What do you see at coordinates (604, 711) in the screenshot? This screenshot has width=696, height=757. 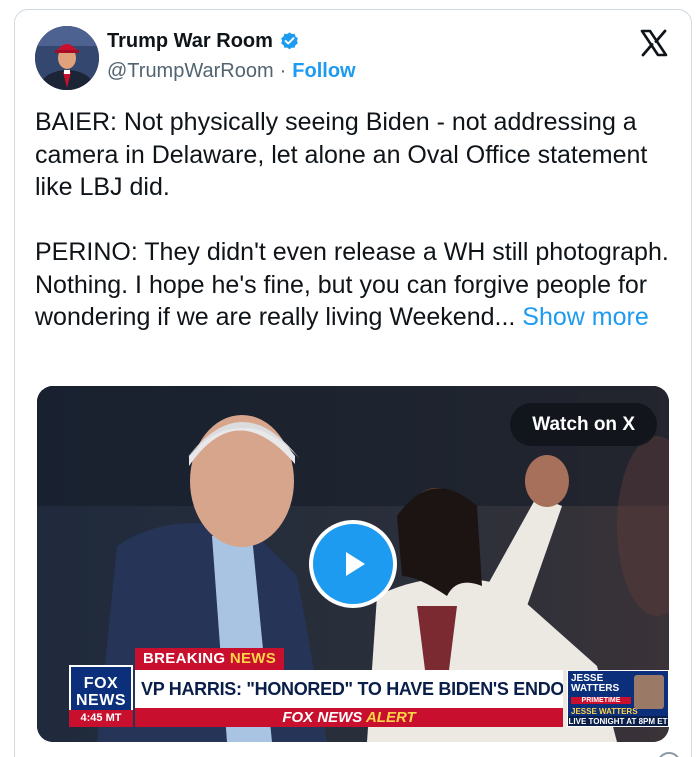 I see `promo-host: JESSE WATTERS` at bounding box center [604, 711].